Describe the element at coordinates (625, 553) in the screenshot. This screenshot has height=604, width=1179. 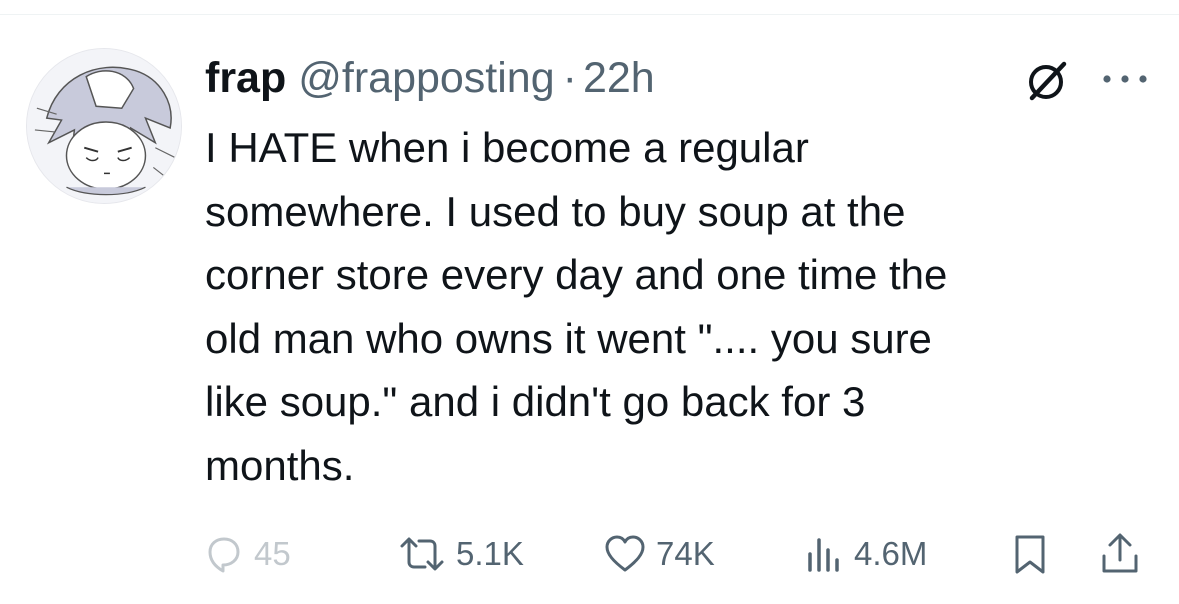
I see `heart-icon` at that location.